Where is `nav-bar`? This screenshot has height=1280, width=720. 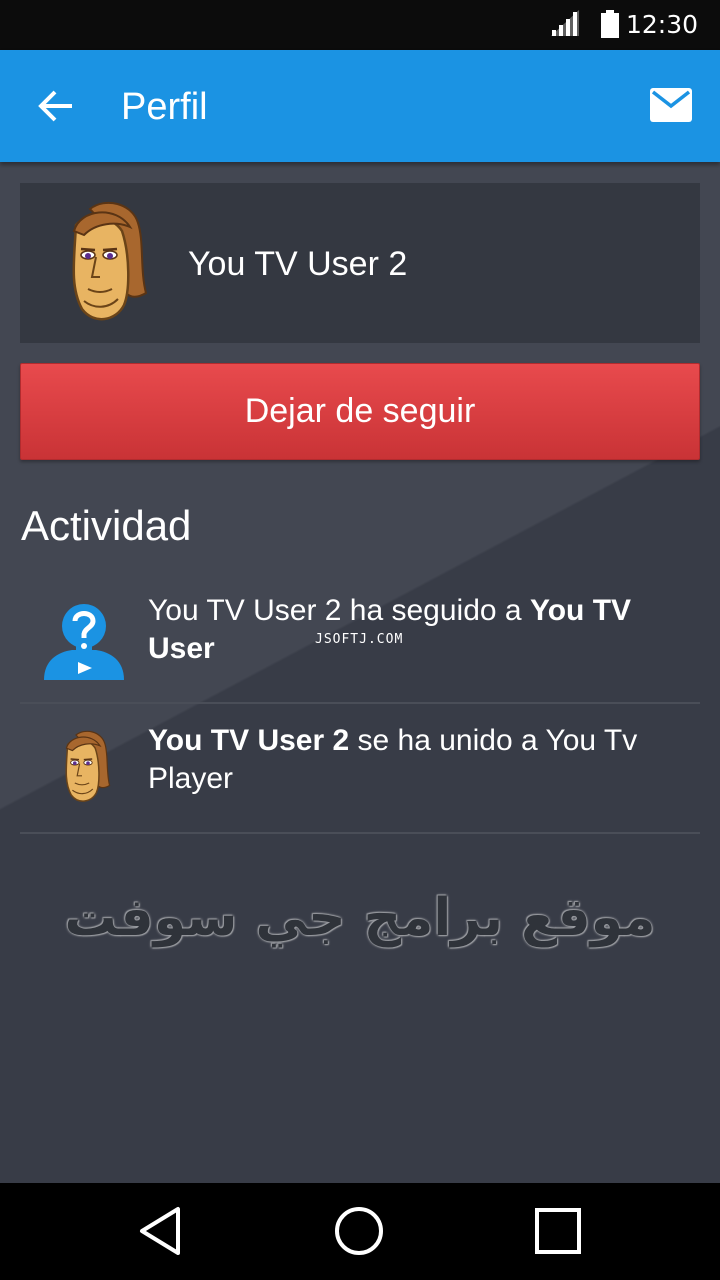 nav-bar is located at coordinates (360, 1231).